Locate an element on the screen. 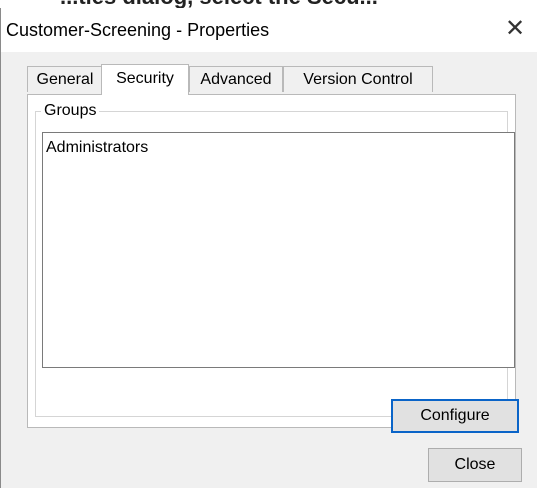 Image resolution: width=537 pixels, height=488 pixels. tab-security: Security is located at coordinates (145, 79).